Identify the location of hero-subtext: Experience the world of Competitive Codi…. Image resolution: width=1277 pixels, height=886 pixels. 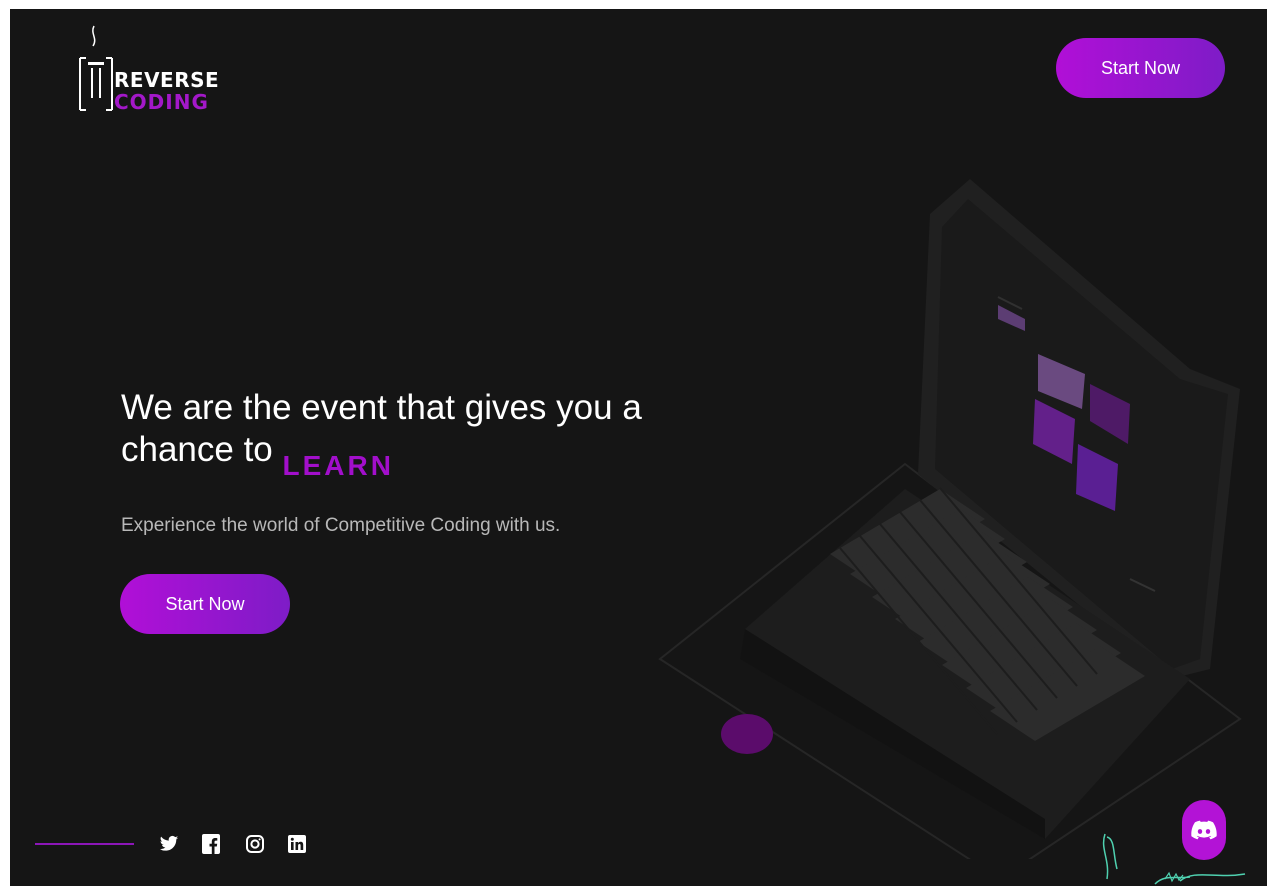
(341, 525).